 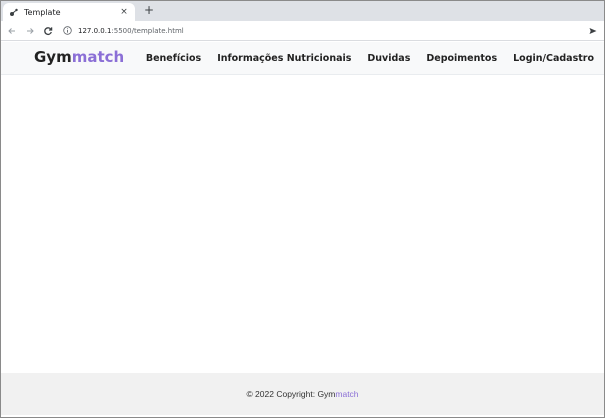 I want to click on footer-copyright: © 2022 Copyright: Gymmatch, so click(x=302, y=394).